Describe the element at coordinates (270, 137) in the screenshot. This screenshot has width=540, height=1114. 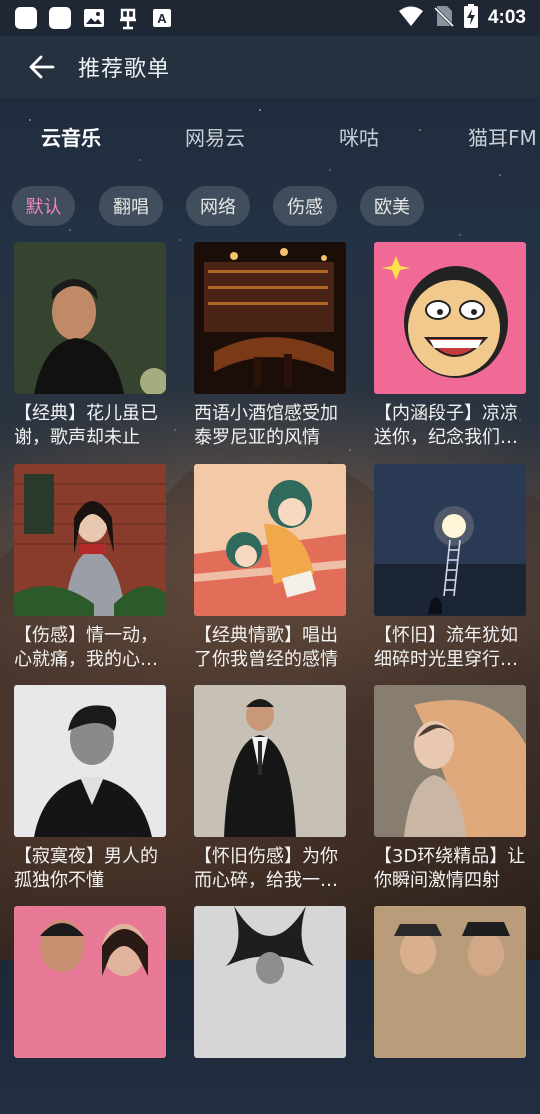
I see `source-tabs: 云音乐 网易云 咪咕 猫耳FM` at that location.